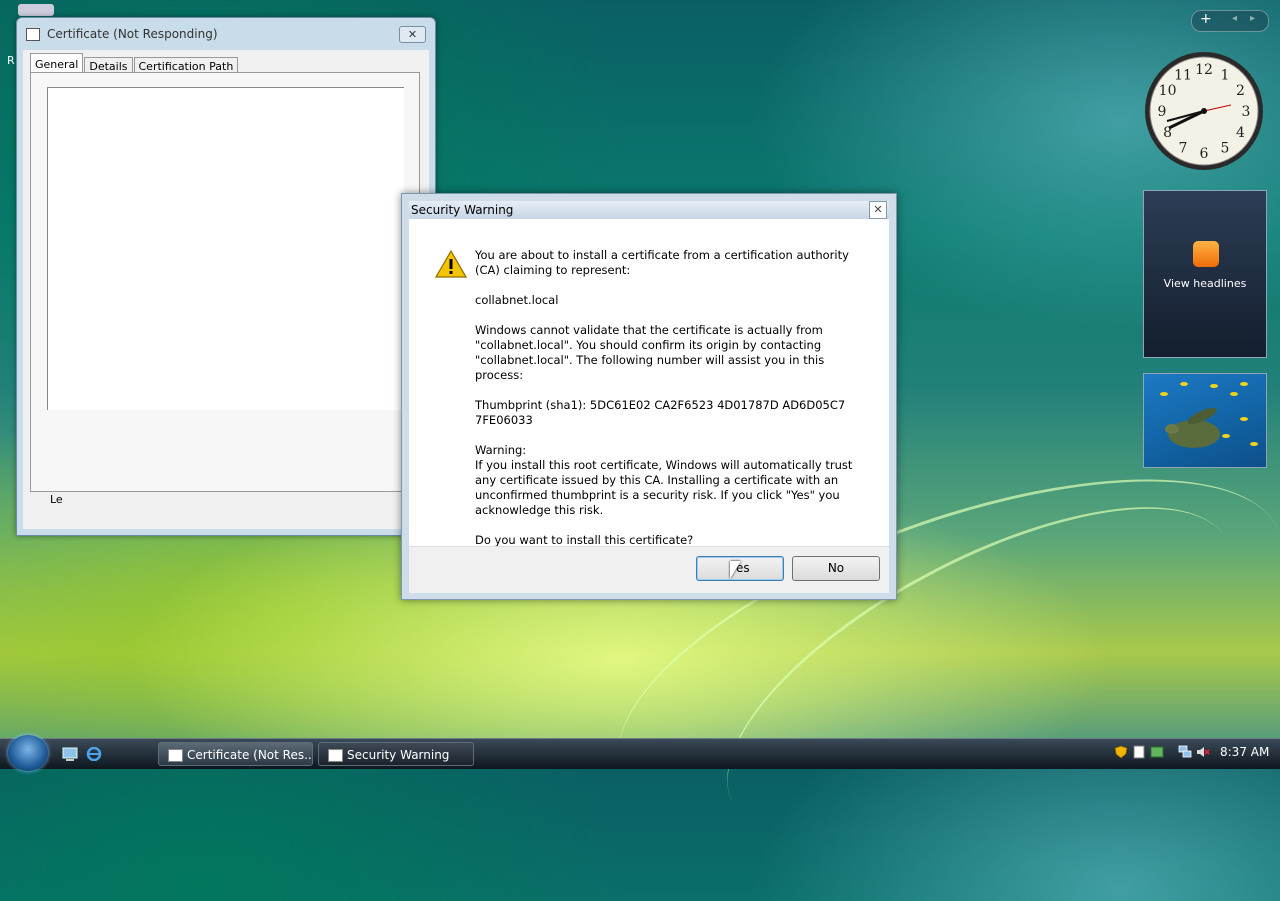  What do you see at coordinates (1225, 148) in the screenshot?
I see `clock-number: 5` at bounding box center [1225, 148].